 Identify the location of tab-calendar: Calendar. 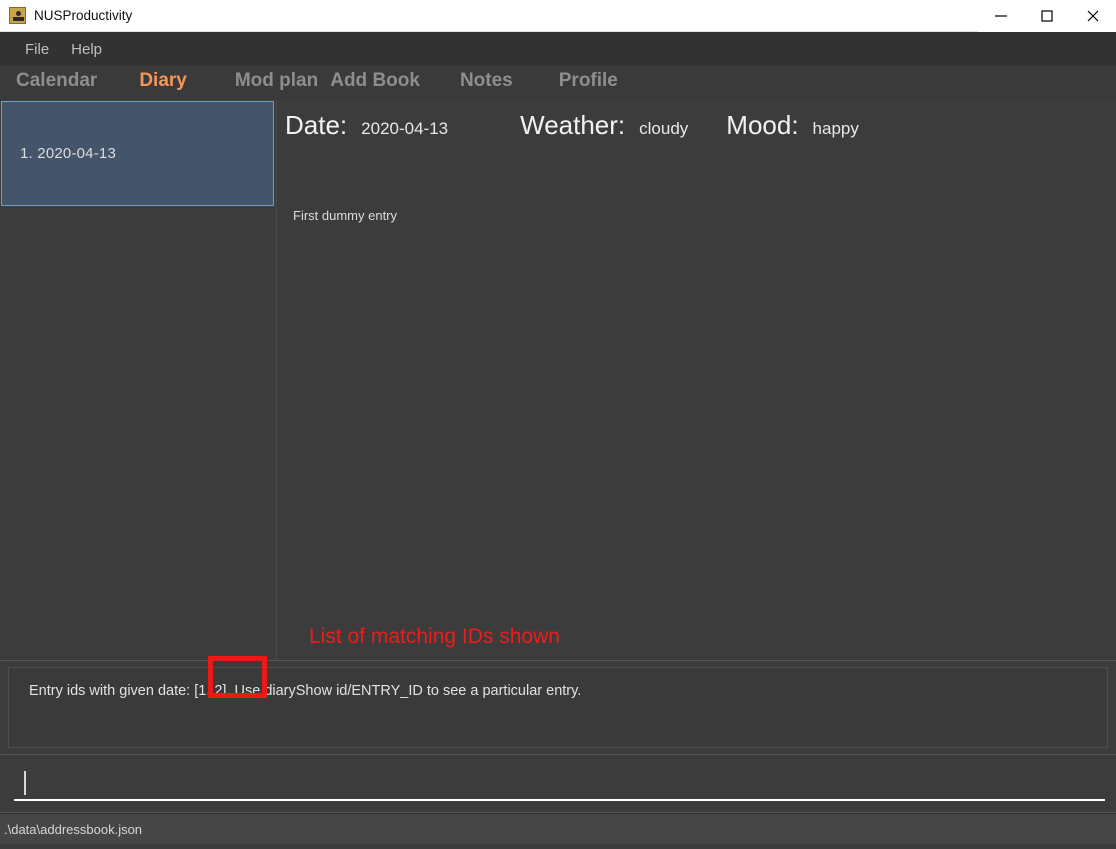
(56, 81).